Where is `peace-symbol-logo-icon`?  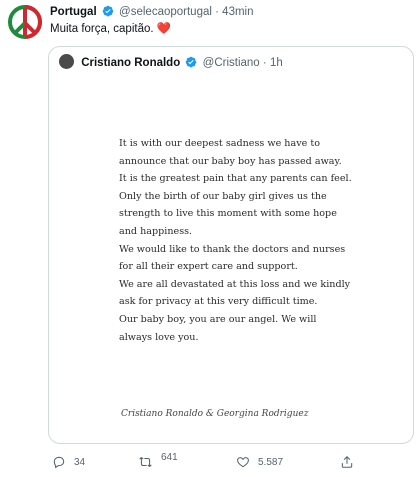 peace-symbol-logo-icon is located at coordinates (25, 22).